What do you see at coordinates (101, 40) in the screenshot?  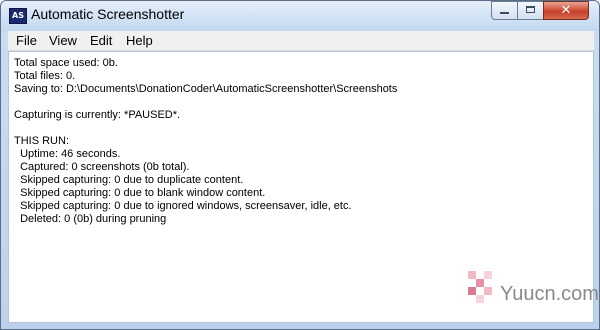 I see `menu-edit: Edit` at bounding box center [101, 40].